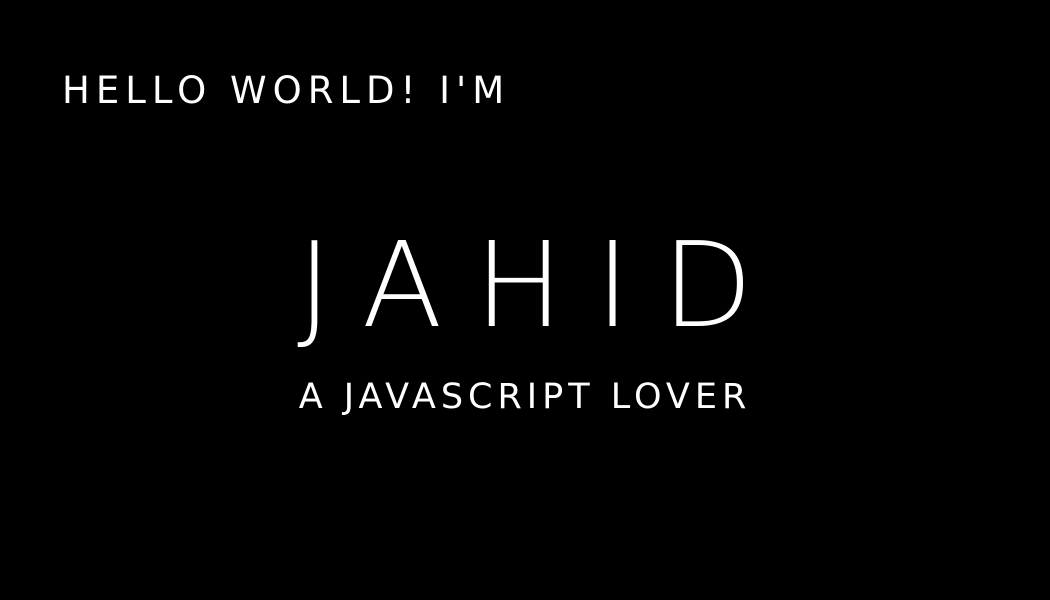 The image size is (1050, 600). What do you see at coordinates (541, 285) in the screenshot?
I see `name-heading: JAHID` at bounding box center [541, 285].